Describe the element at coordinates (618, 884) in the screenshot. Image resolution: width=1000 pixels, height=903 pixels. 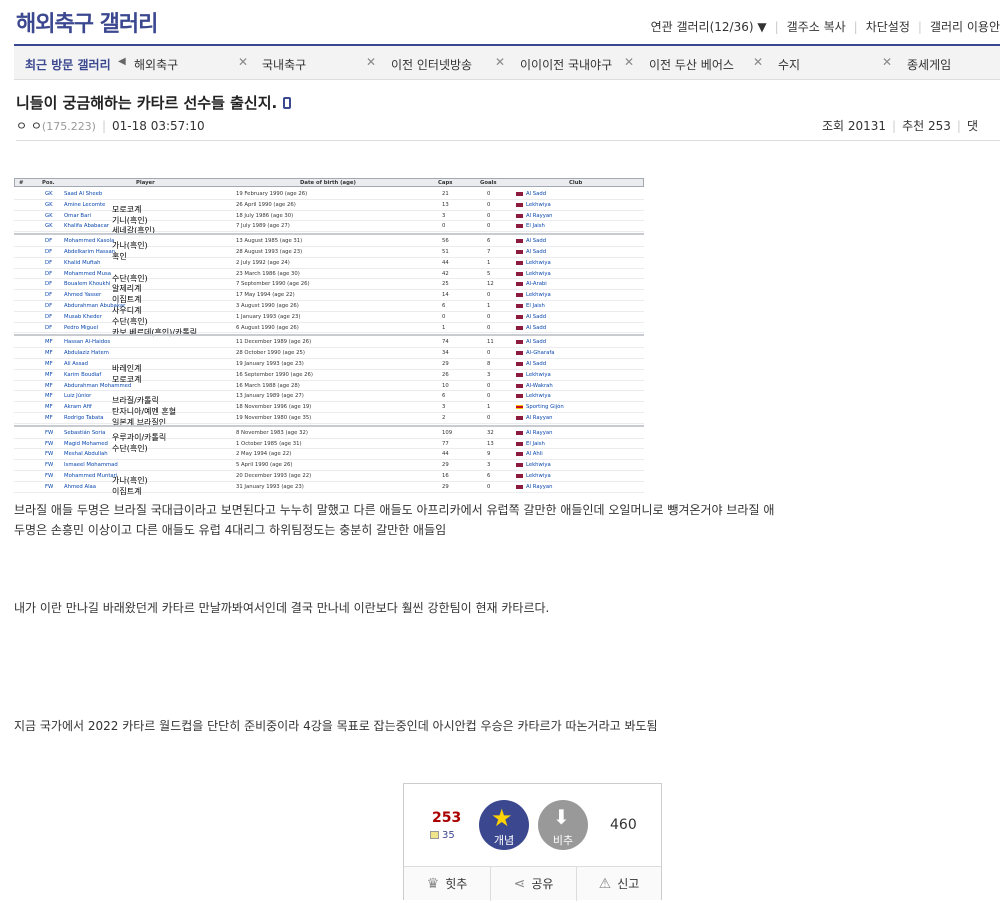
I see `report-button: ⚠ 신고` at that location.